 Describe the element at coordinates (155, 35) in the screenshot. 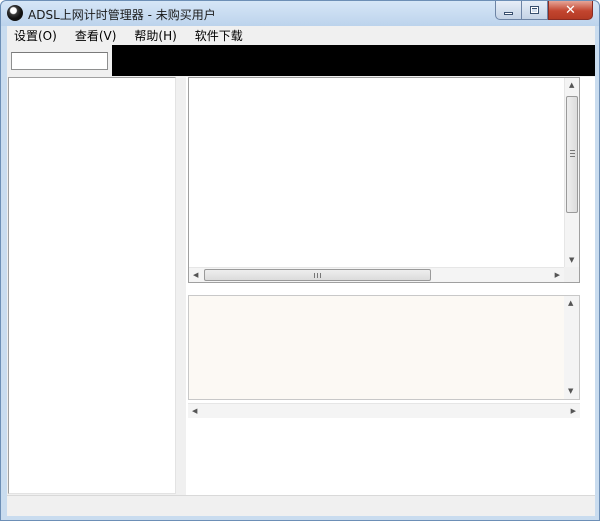

I see `menu-help: 帮助(H)` at that location.